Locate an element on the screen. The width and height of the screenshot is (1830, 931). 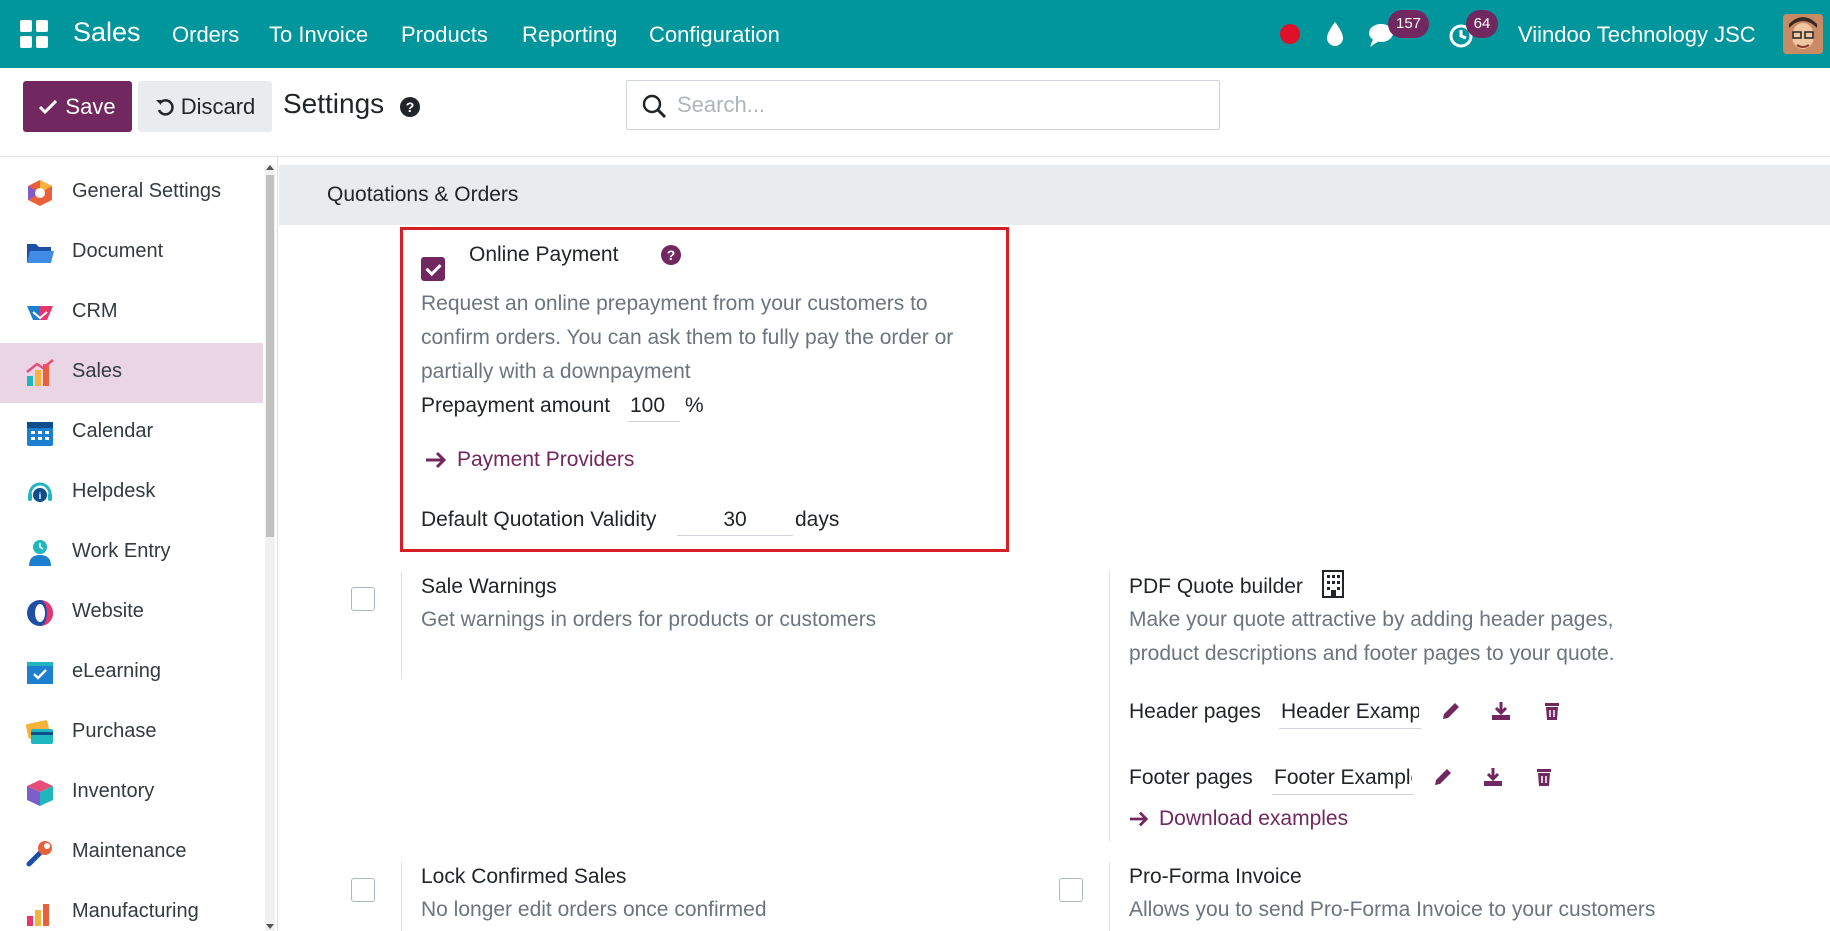
user-avatar is located at coordinates (1803, 34).